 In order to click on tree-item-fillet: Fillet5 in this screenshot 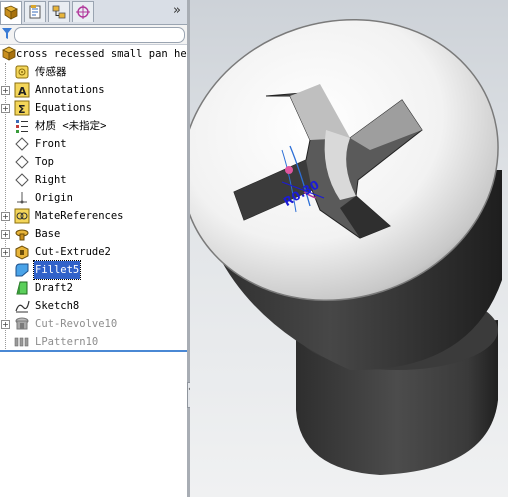, I will do `click(93, 270)`.